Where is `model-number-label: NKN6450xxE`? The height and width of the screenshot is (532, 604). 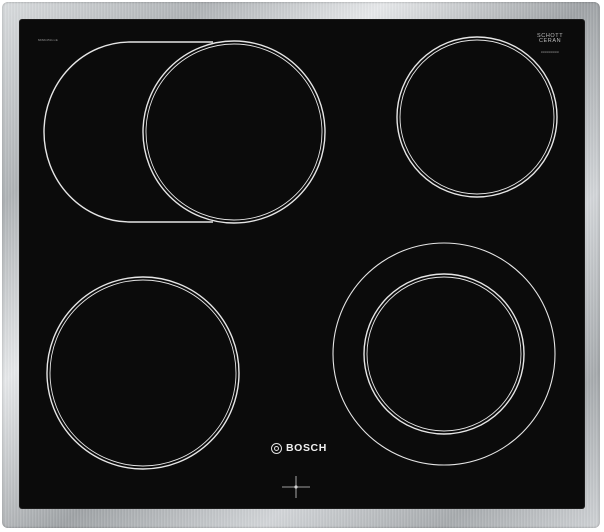
model-number-label: NKN6450xxE is located at coordinates (48, 40).